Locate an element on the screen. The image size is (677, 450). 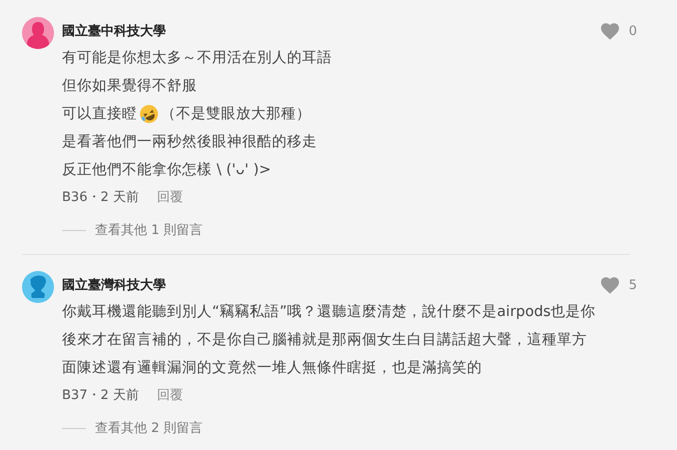
view-replies-link: 查看其他 1 則留言 is located at coordinates (149, 230).